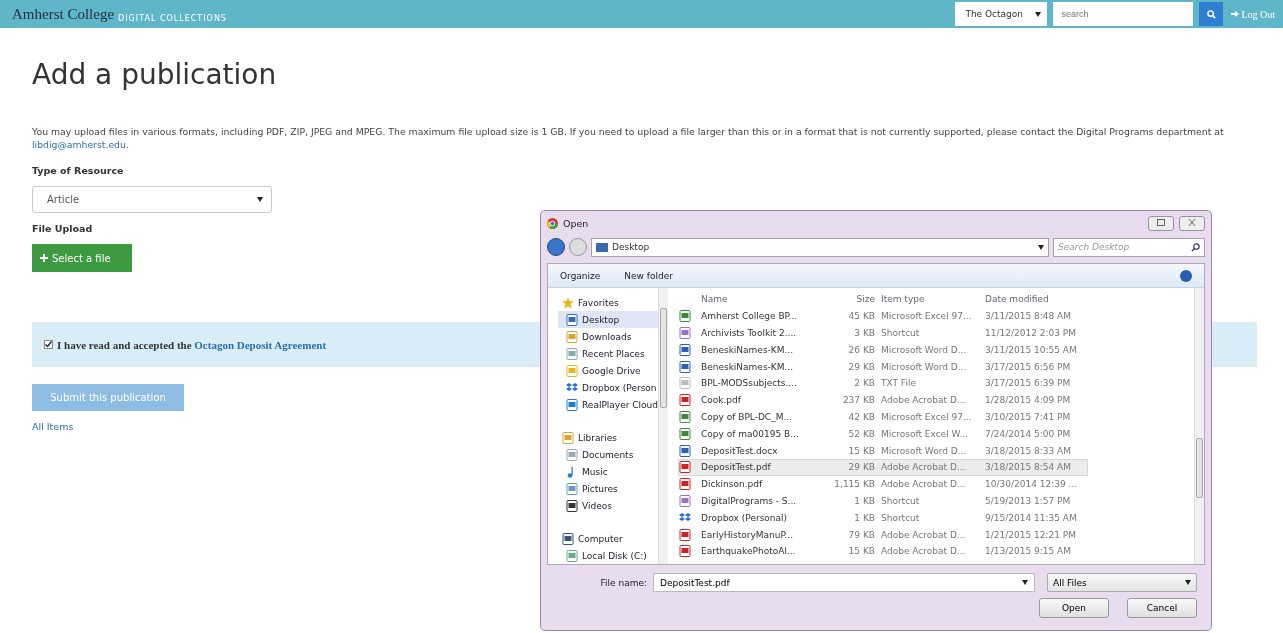  What do you see at coordinates (648, 275) in the screenshot?
I see `toolbar-button: New folder` at bounding box center [648, 275].